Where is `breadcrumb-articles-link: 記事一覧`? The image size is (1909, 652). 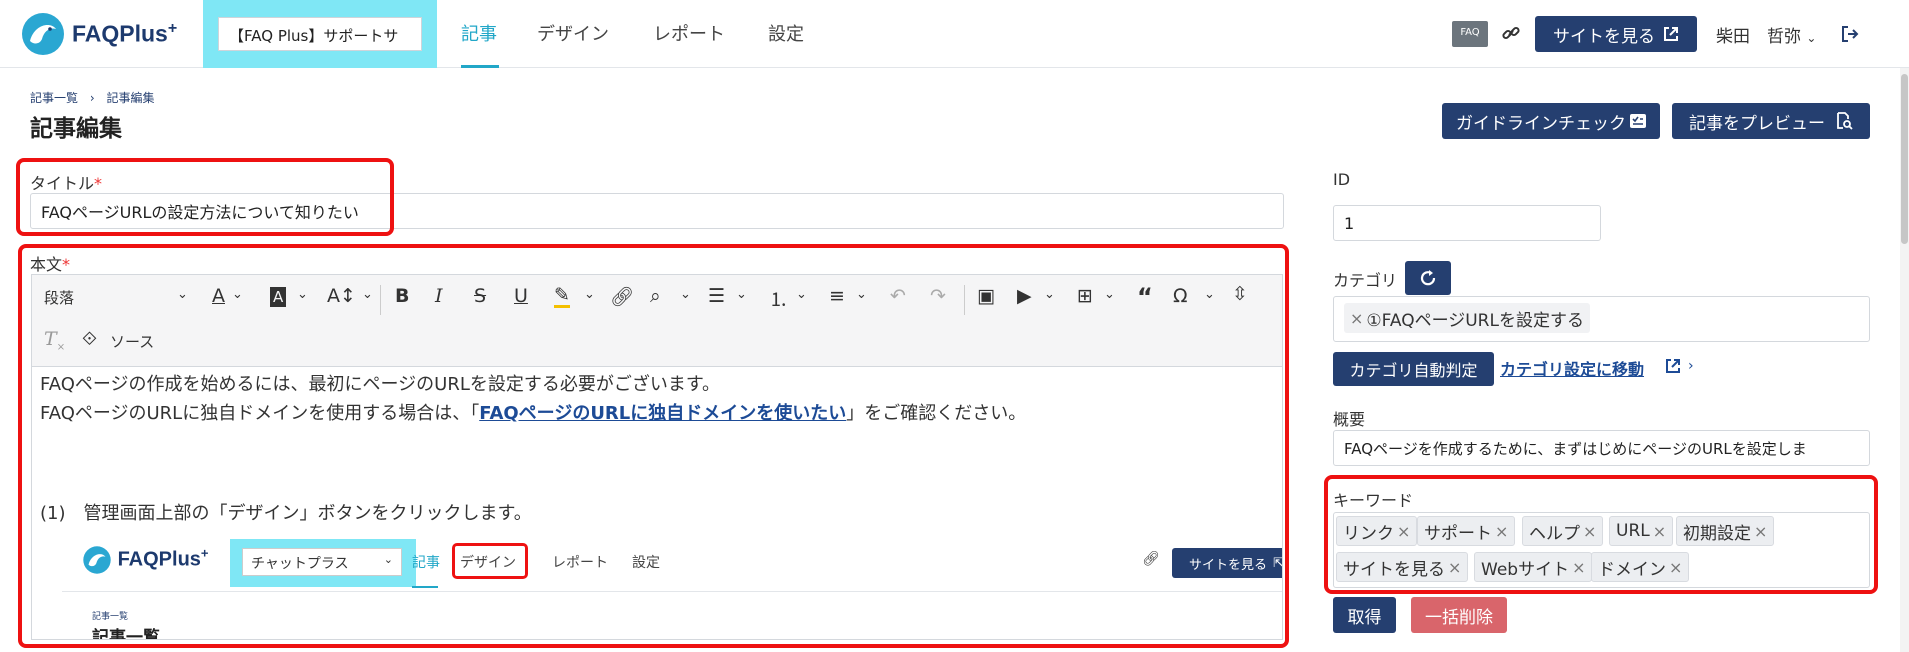 breadcrumb-articles-link: 記事一覧 is located at coordinates (54, 98).